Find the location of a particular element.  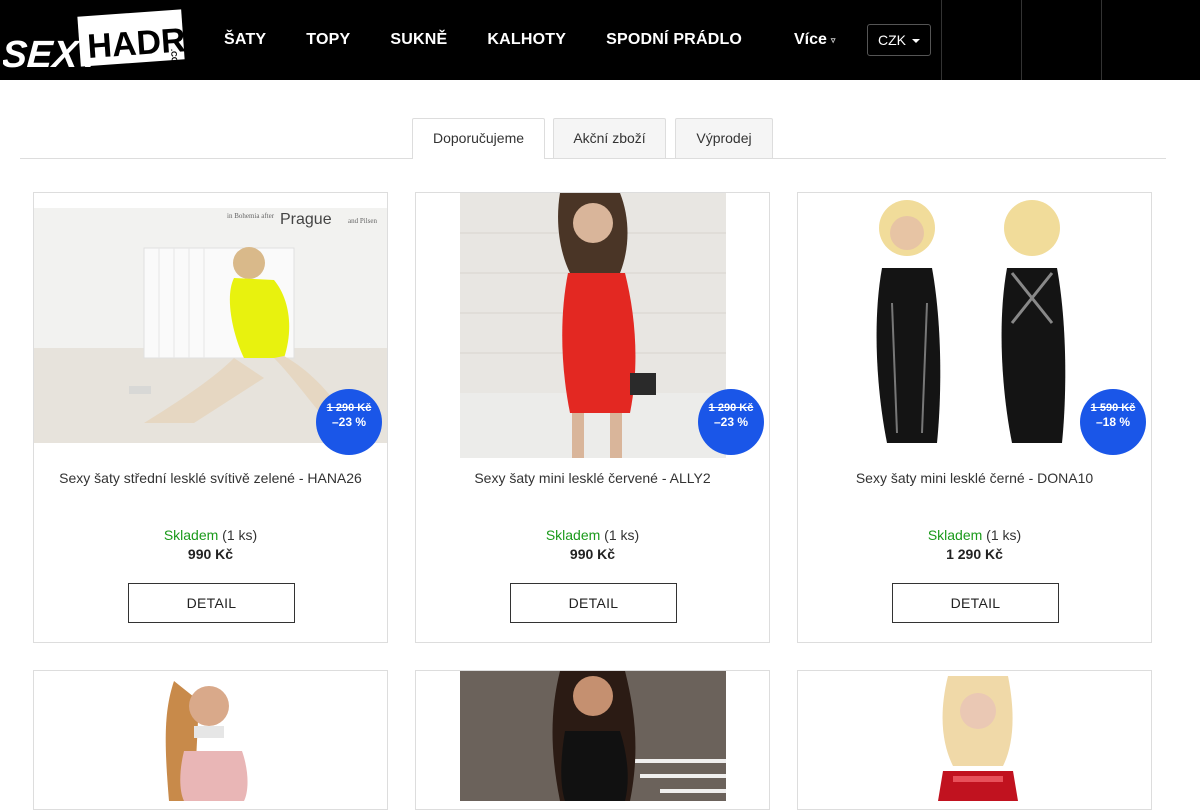

cart-button is located at coordinates (1143, 40).